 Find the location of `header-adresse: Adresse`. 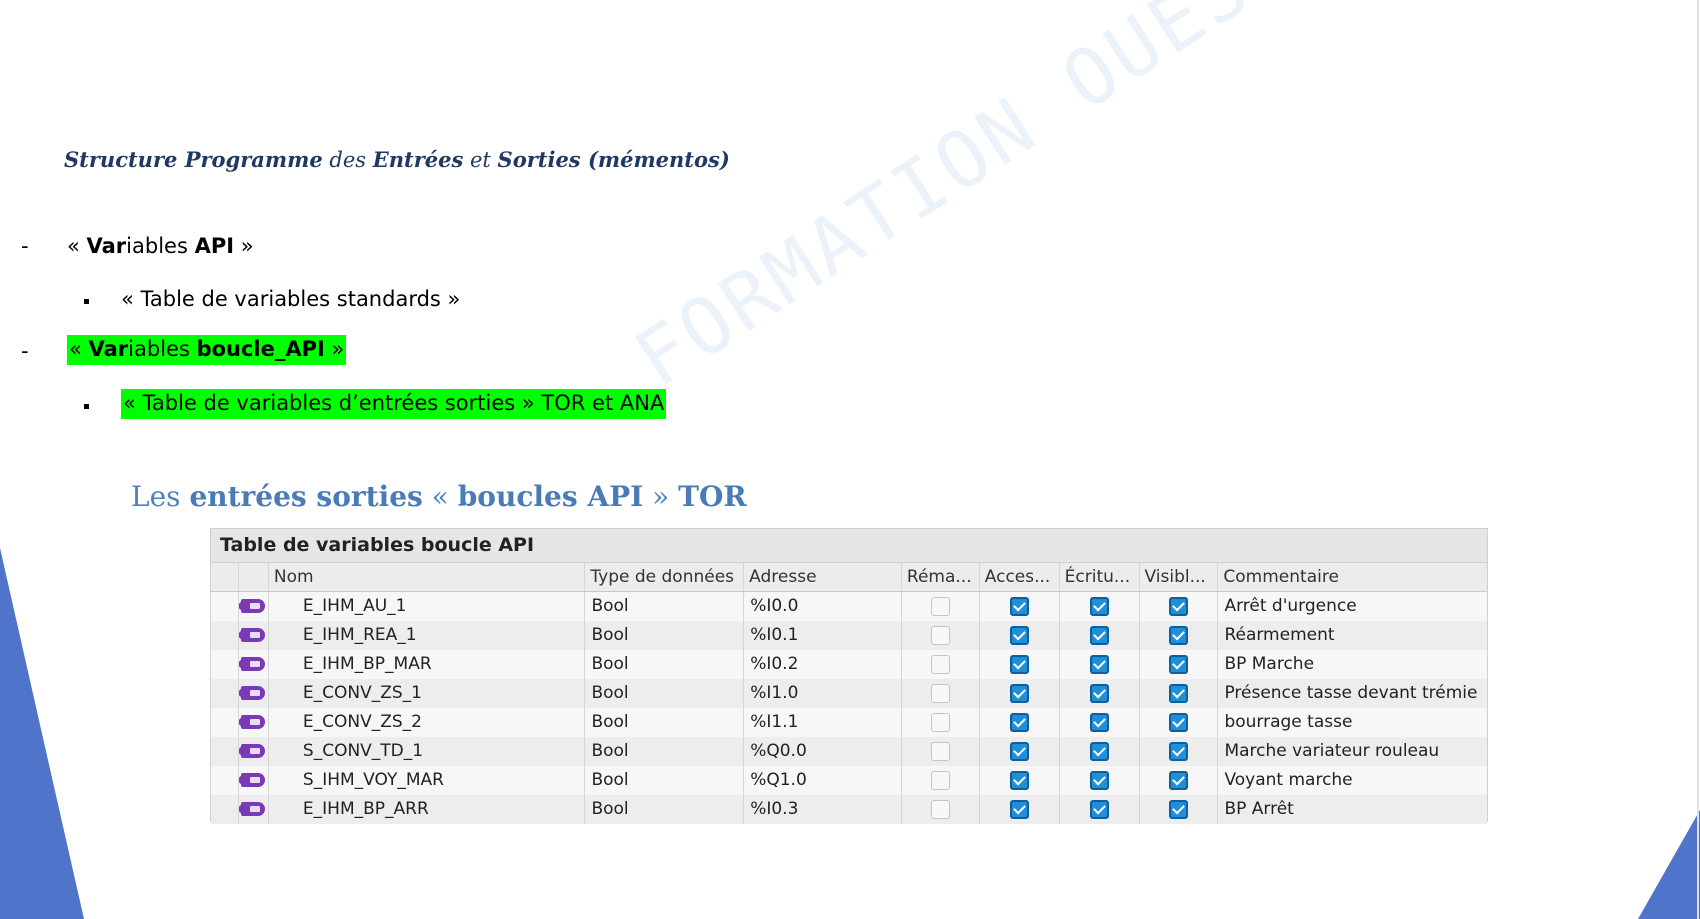

header-adresse: Adresse is located at coordinates (823, 577).